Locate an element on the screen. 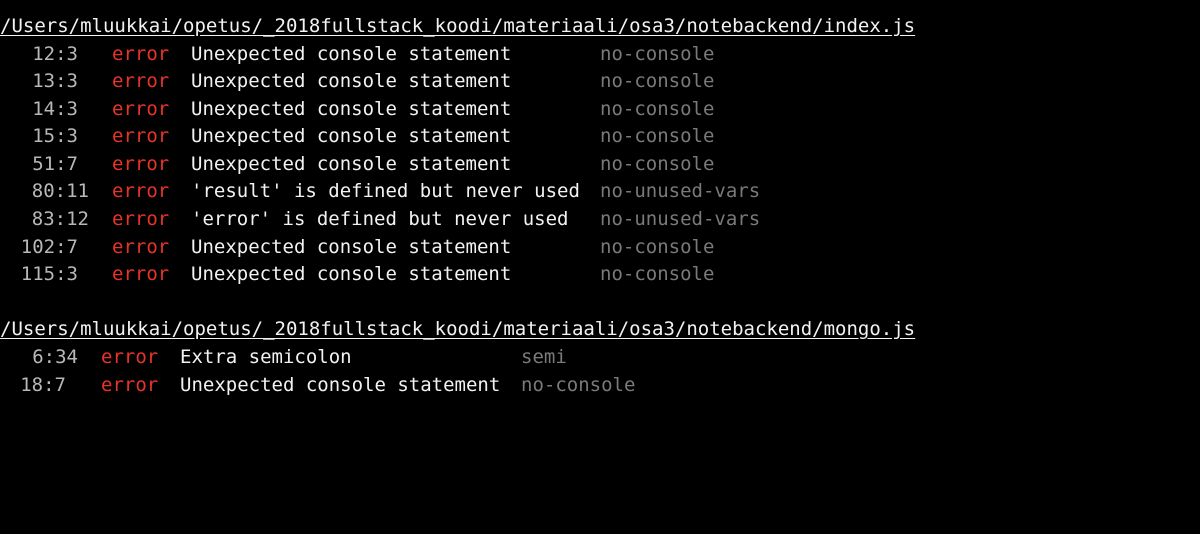 This screenshot has height=534, width=1200. location-label: 12:3 is located at coordinates (55, 54).